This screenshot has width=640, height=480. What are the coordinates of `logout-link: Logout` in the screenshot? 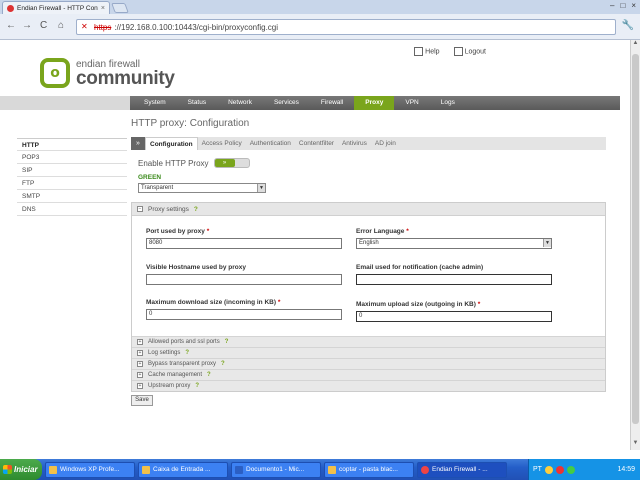 It's located at (469, 51).